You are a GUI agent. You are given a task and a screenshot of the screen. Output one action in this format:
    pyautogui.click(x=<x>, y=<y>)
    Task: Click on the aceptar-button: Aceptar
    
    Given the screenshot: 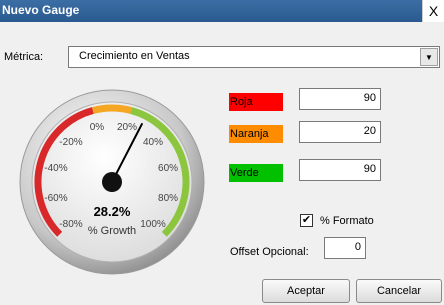 What is the action you would take?
    pyautogui.click(x=306, y=291)
    